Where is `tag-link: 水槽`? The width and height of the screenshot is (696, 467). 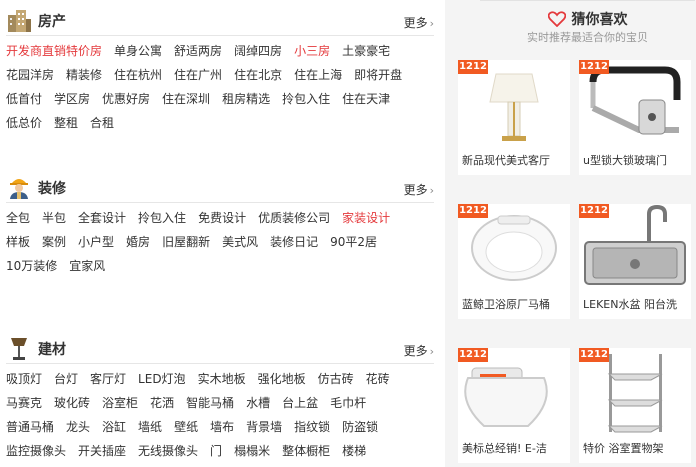
tag-link: 水槽 is located at coordinates (258, 403).